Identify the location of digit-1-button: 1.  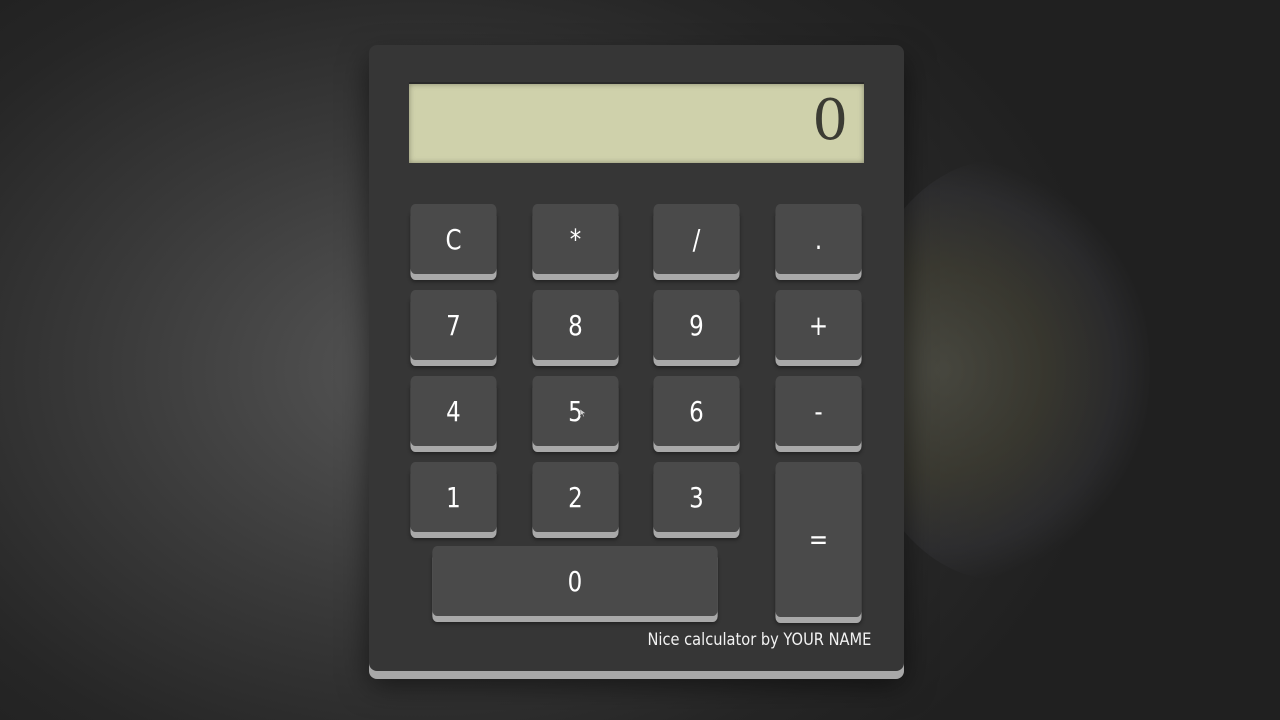
(453, 497).